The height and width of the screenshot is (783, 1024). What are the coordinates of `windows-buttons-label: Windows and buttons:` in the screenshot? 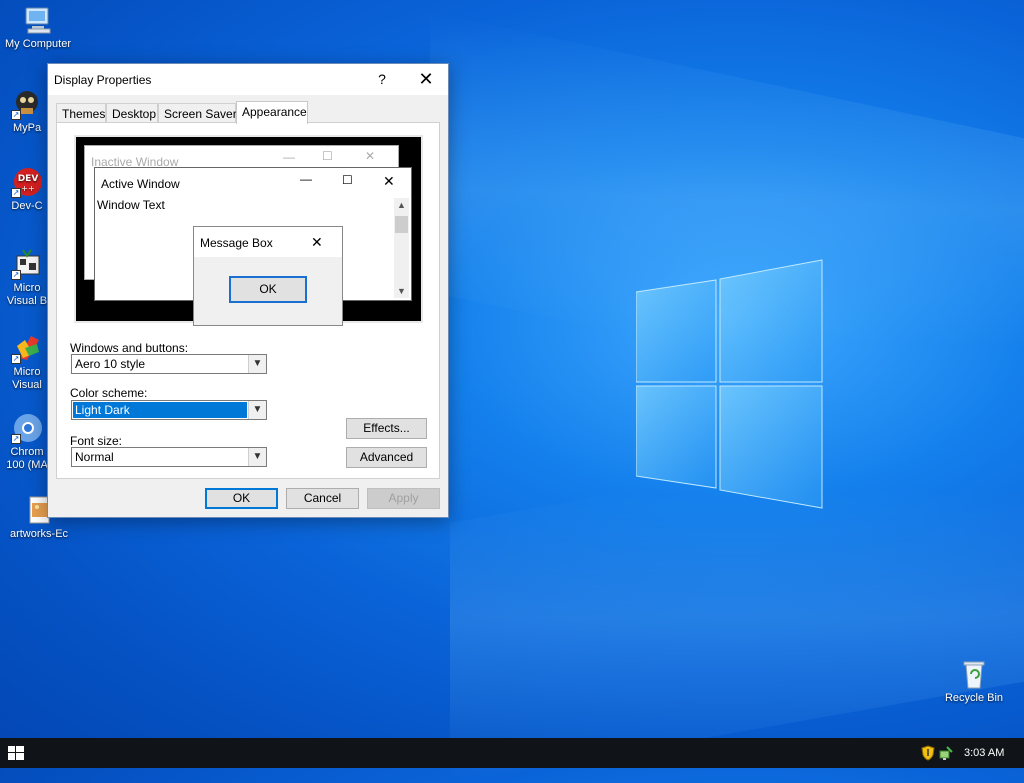 It's located at (129, 348).